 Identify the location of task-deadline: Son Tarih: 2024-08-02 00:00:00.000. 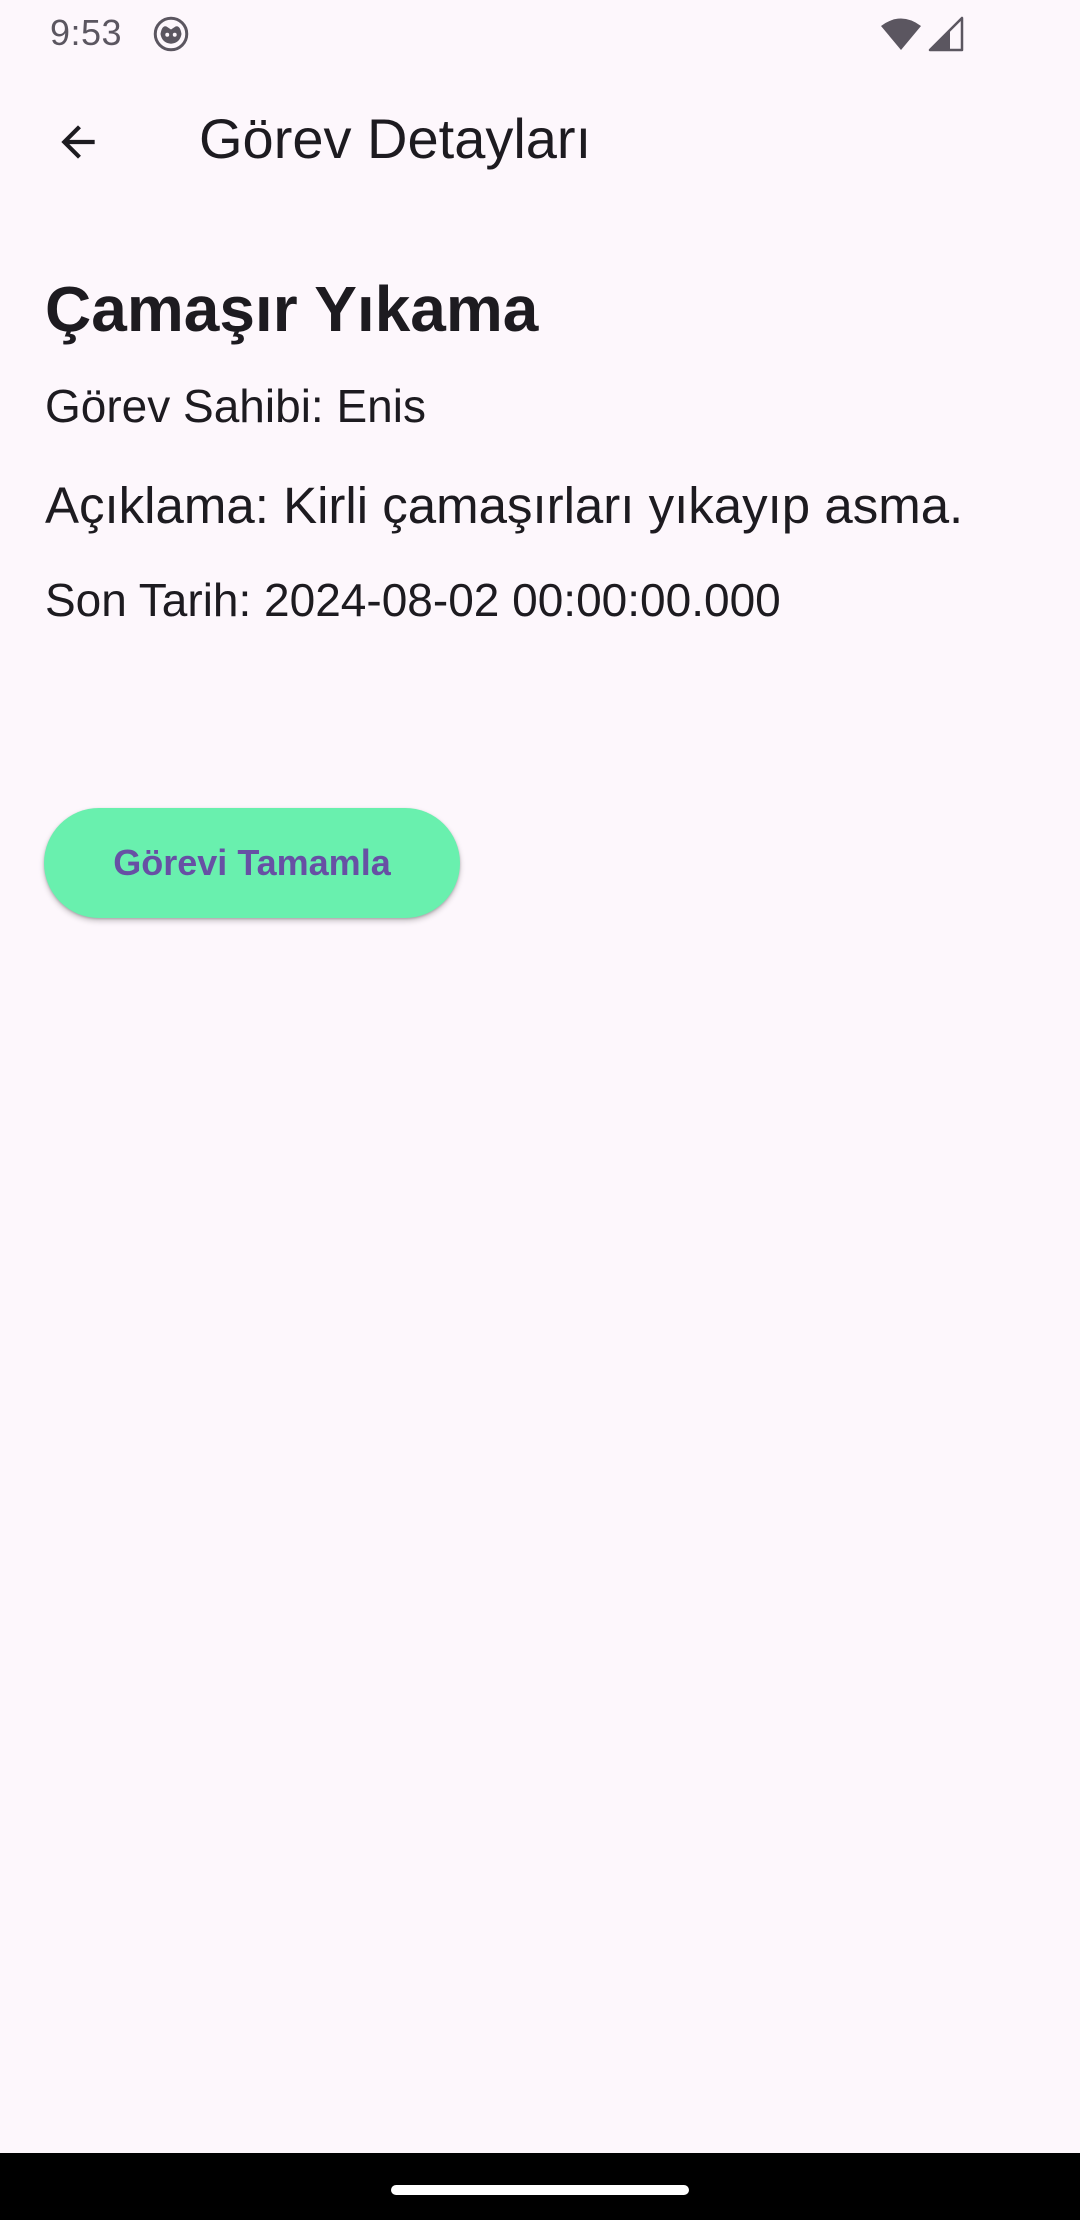
(413, 600).